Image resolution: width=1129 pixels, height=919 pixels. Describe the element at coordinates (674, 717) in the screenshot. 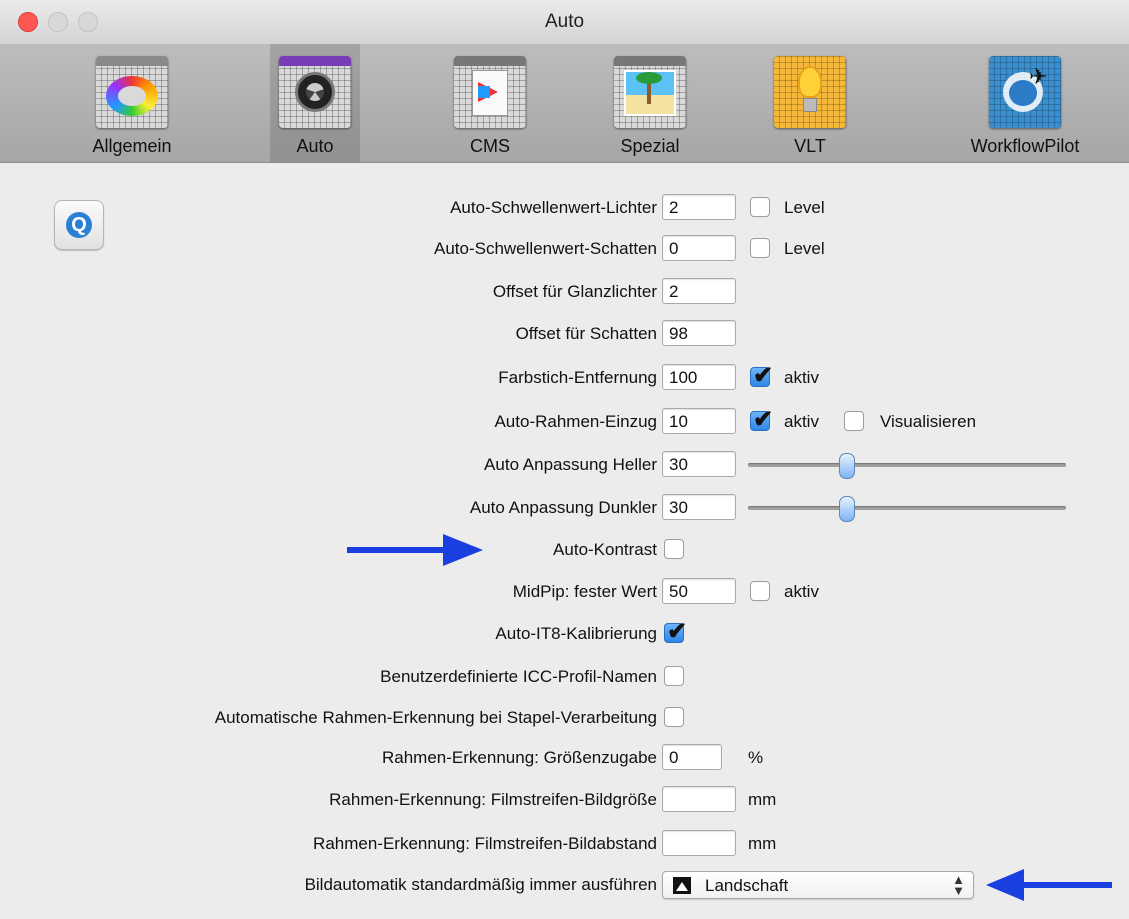

I see `batch-frame-detect-checkbox` at that location.